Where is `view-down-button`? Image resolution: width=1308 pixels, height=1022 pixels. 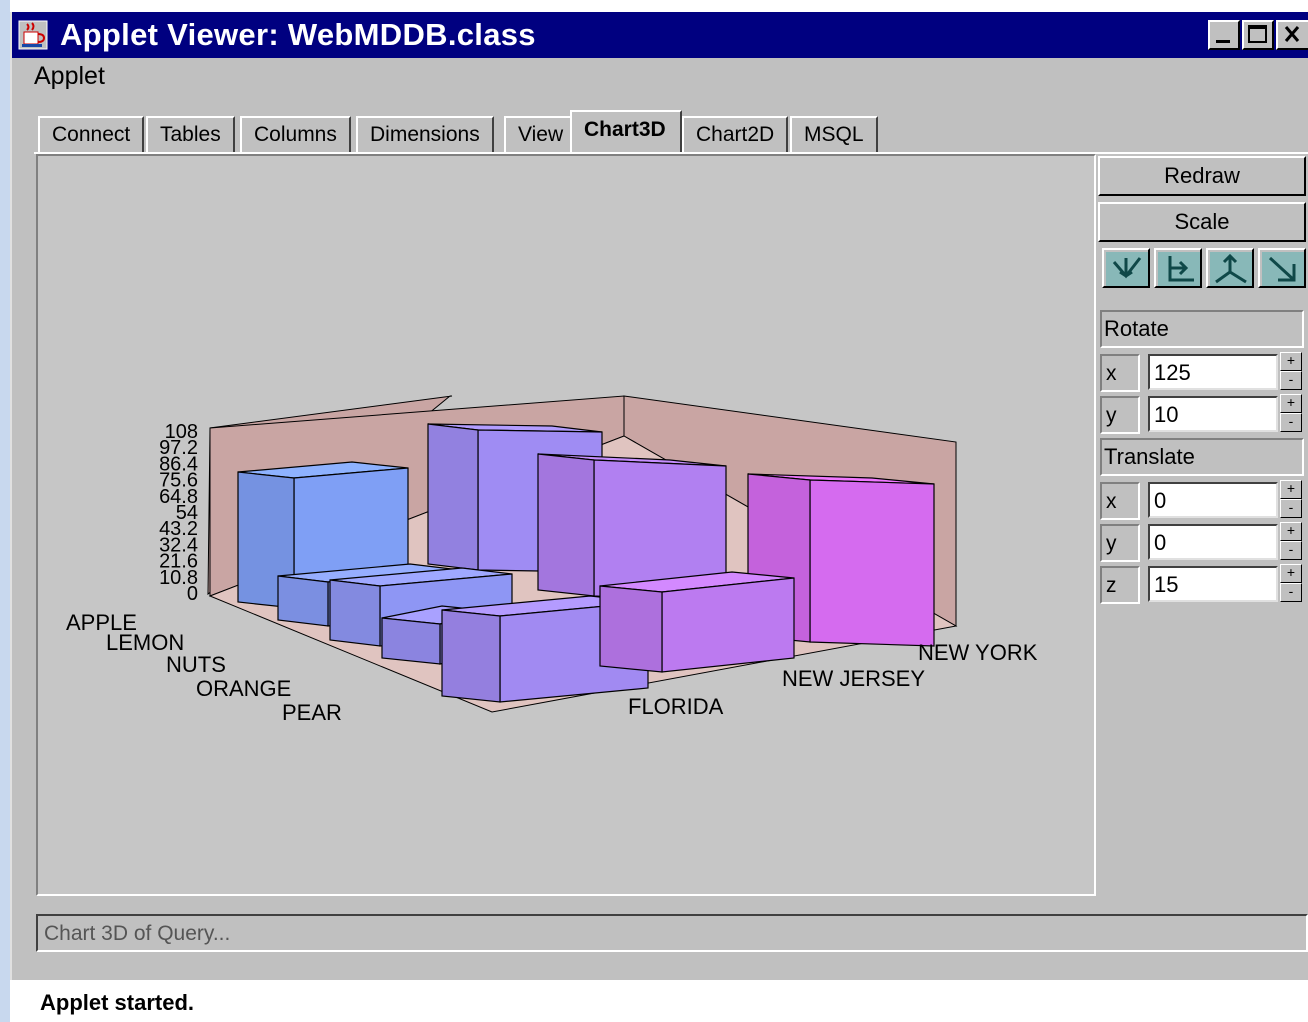 view-down-button is located at coordinates (1126, 268).